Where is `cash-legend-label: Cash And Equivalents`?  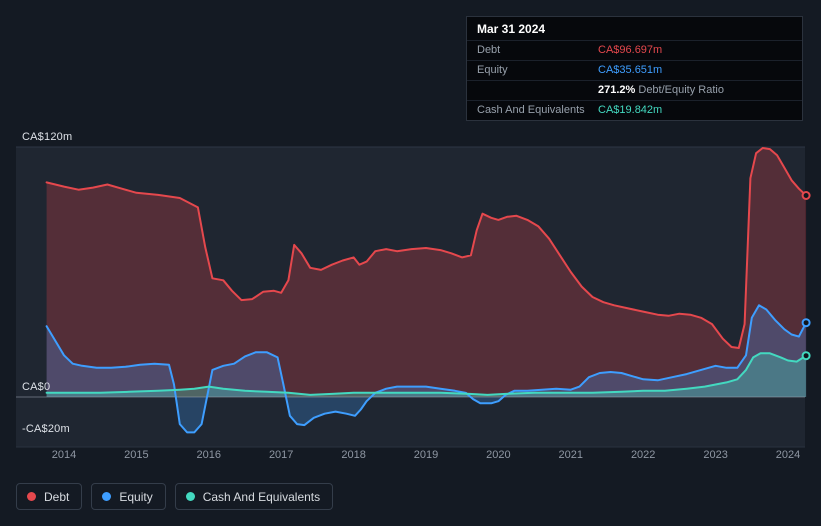
cash-legend-label: Cash And Equivalents is located at coordinates (261, 496).